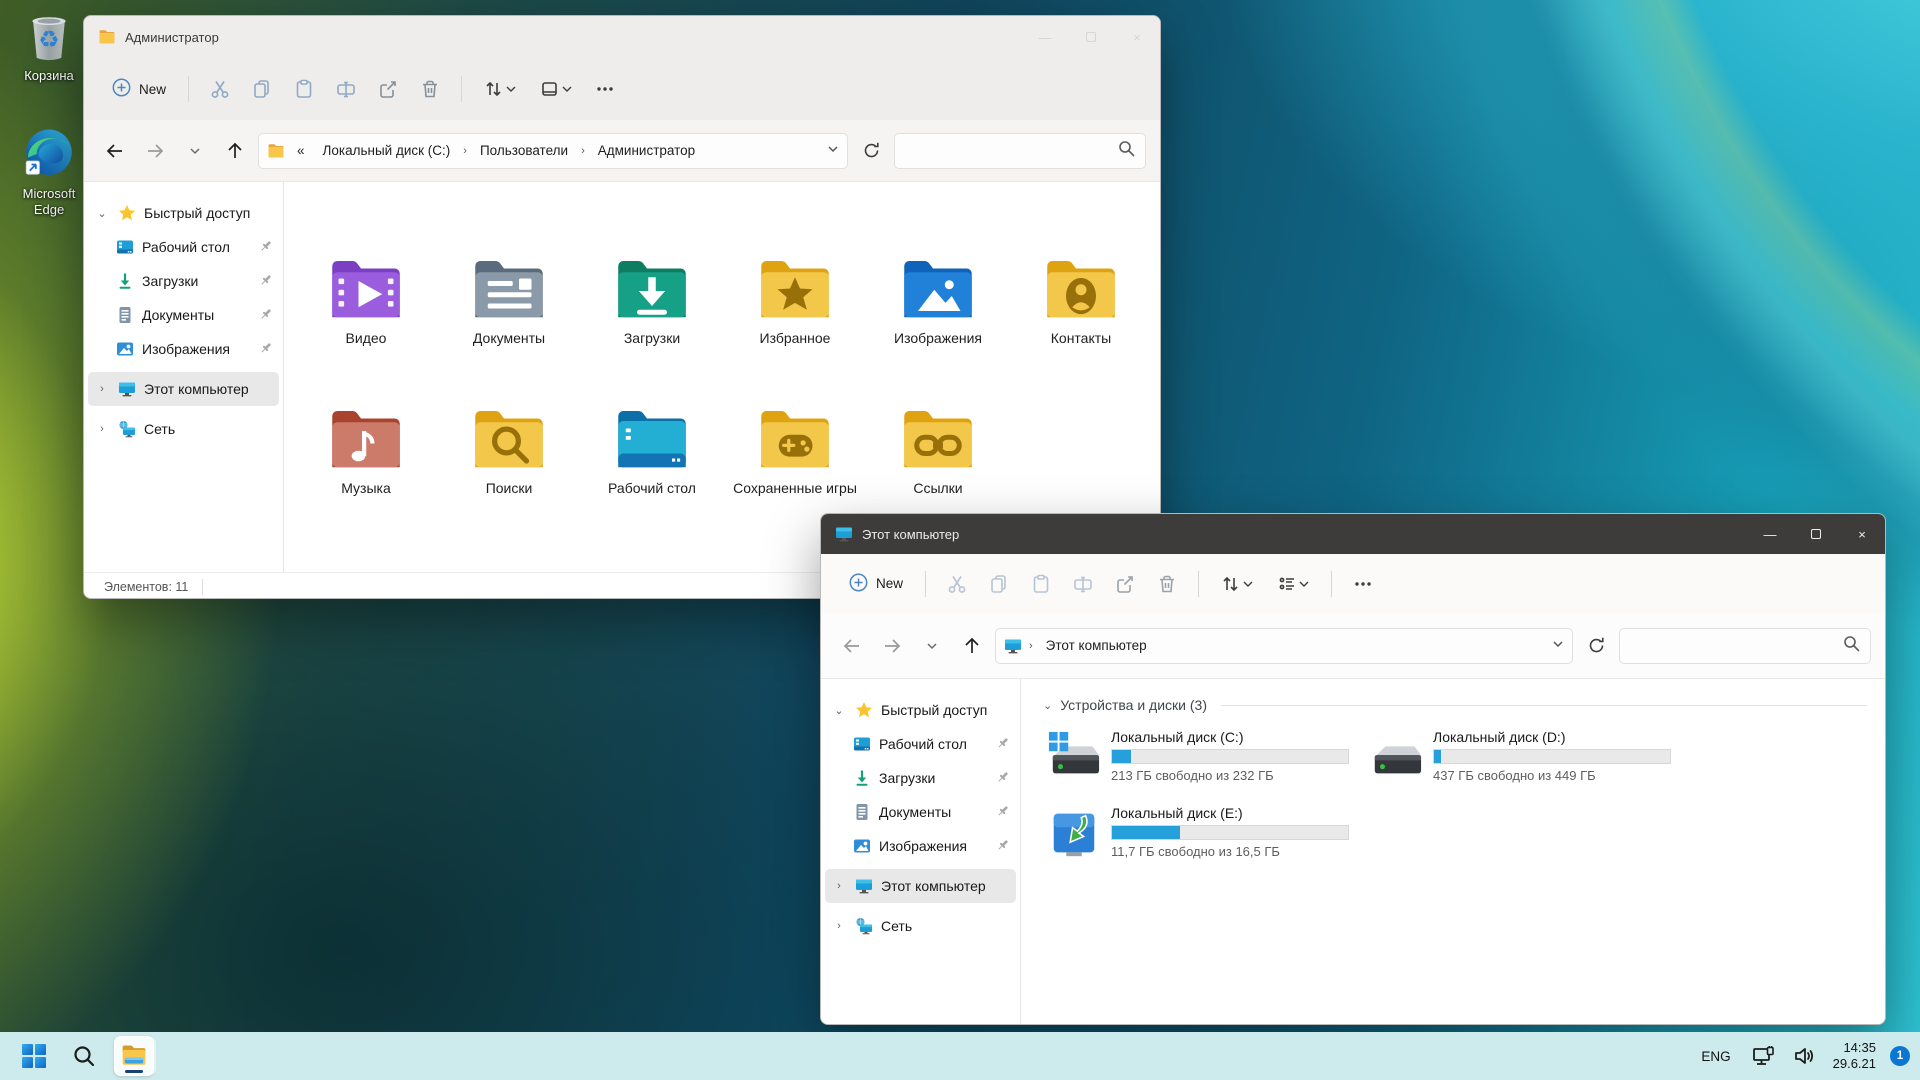 This screenshot has width=1920, height=1080. I want to click on clock: 14:35 29.6.21, so click(1854, 1056).